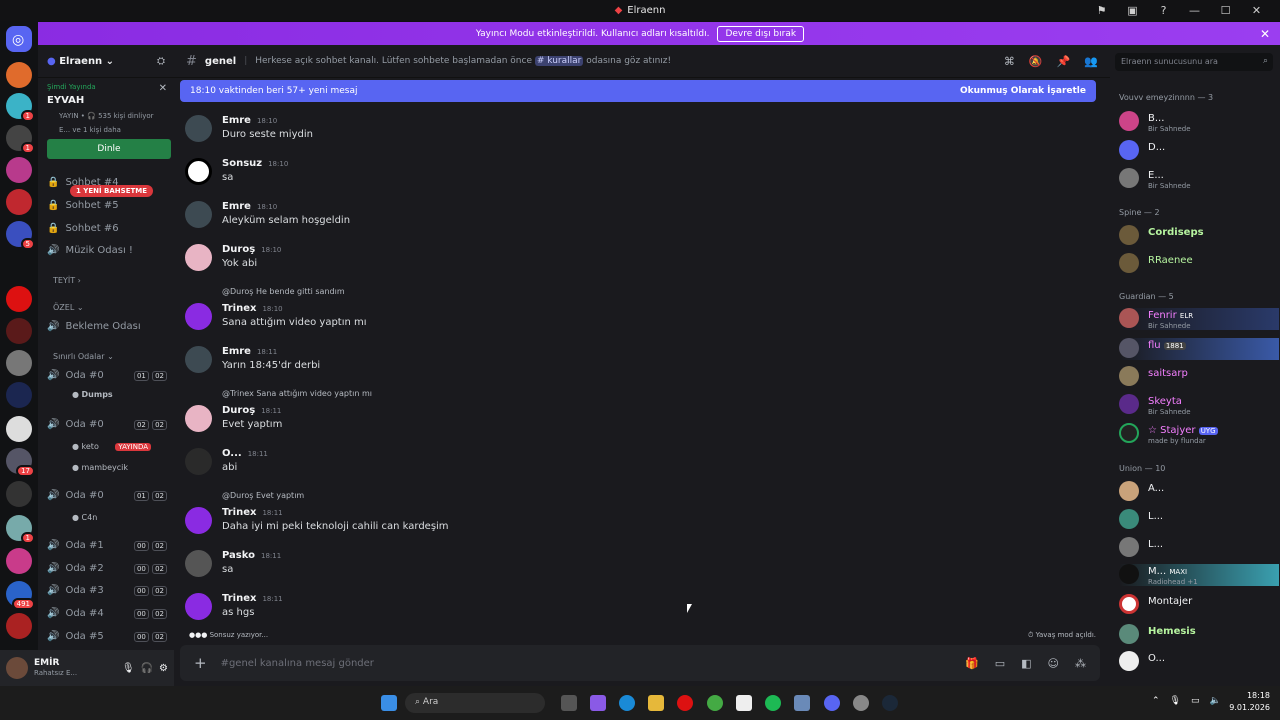  Describe the element at coordinates (1199, 377) in the screenshot. I see `member: saitsarp` at that location.